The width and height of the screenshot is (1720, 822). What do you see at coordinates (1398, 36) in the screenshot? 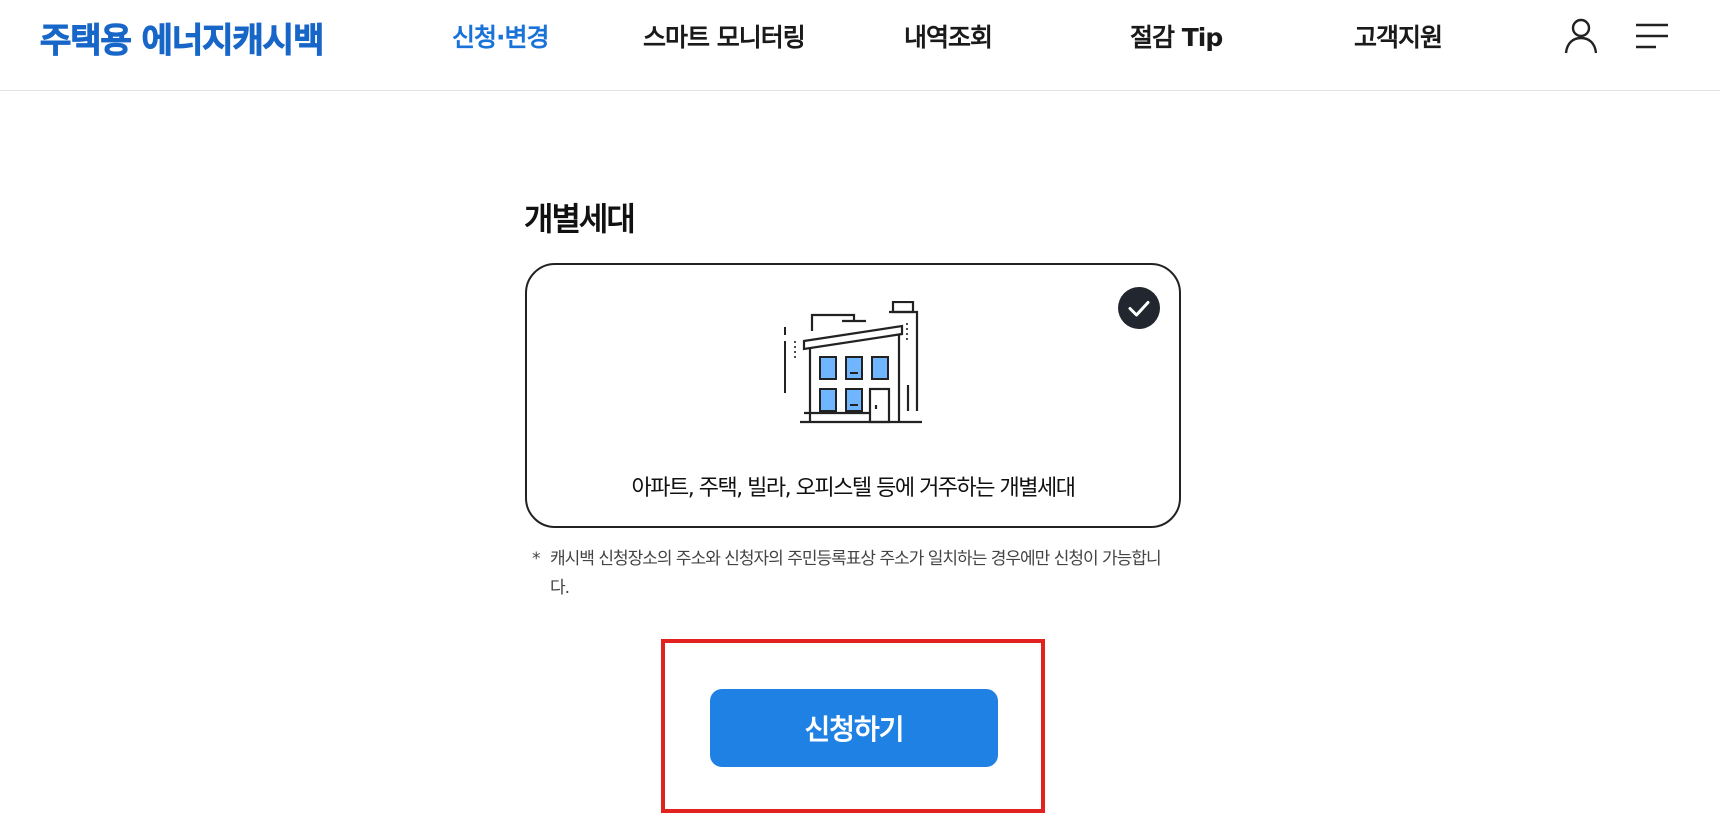
I see `nav-item-customer-support: 고객지원` at bounding box center [1398, 36].